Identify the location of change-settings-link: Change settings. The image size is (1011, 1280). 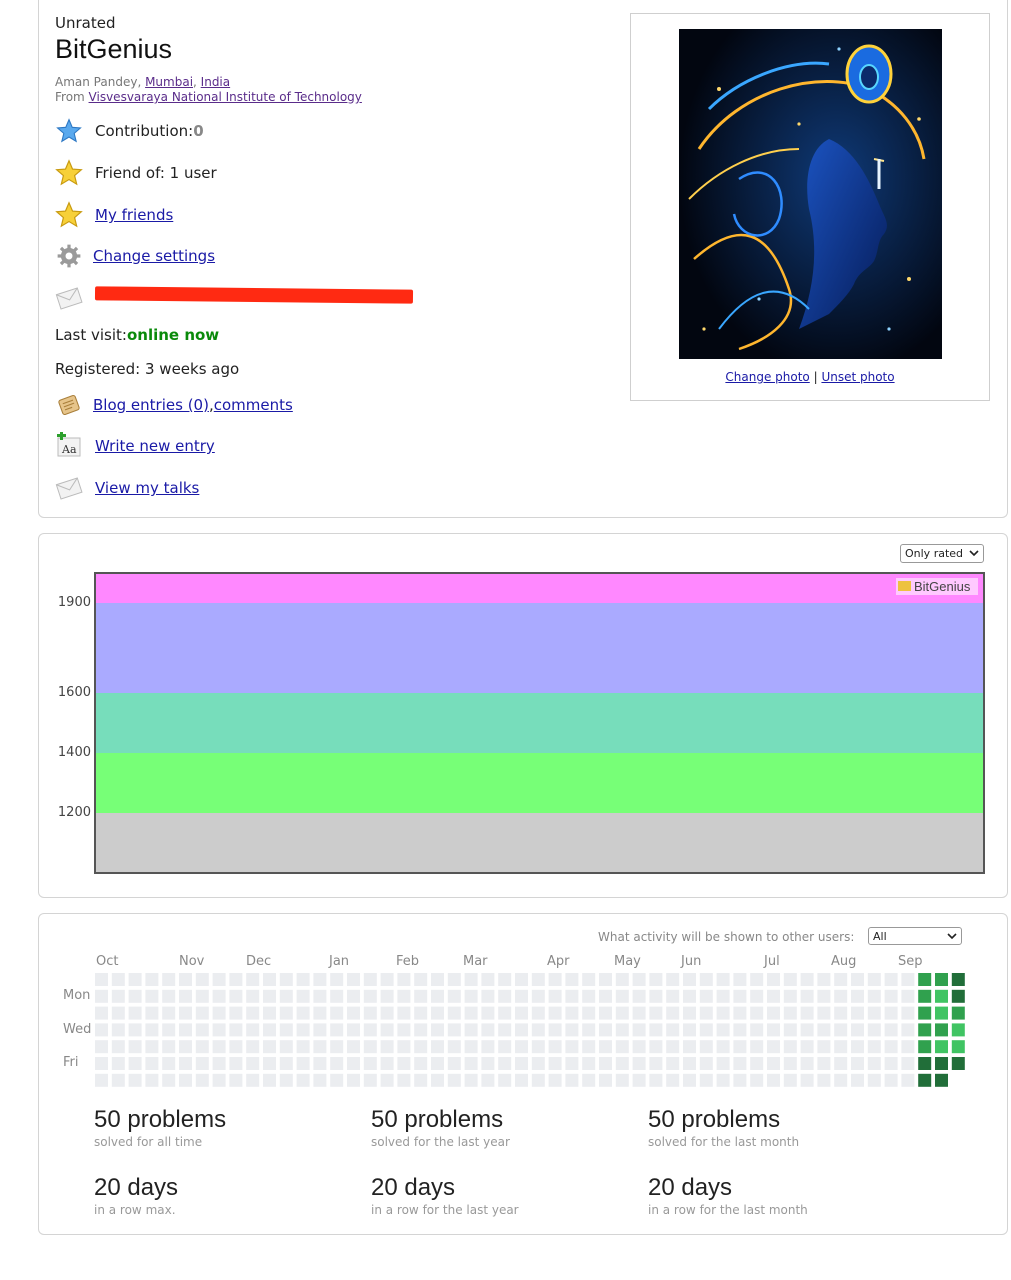
(154, 256).